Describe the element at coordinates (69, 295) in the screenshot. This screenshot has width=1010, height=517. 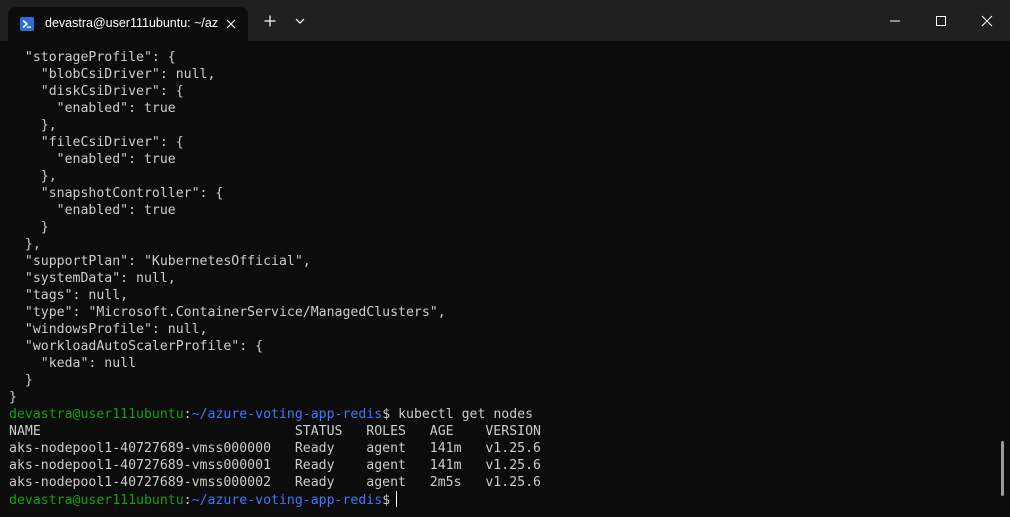
I see `output-line: "tags": null,` at that location.